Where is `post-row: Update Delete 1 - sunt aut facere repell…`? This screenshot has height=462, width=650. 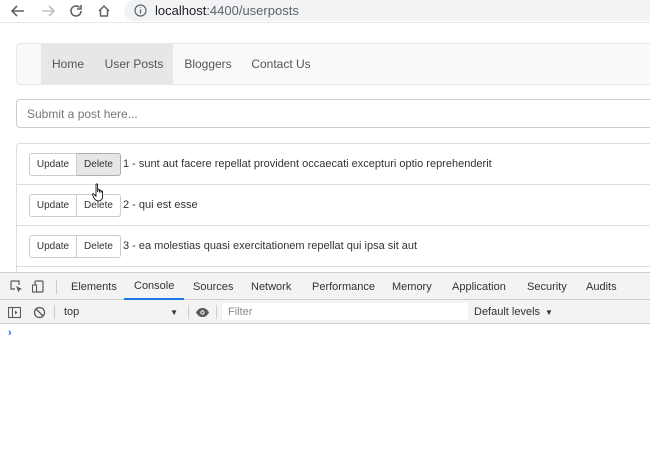
post-row: Update Delete 1 - sunt aut facere repell… is located at coordinates (333, 163).